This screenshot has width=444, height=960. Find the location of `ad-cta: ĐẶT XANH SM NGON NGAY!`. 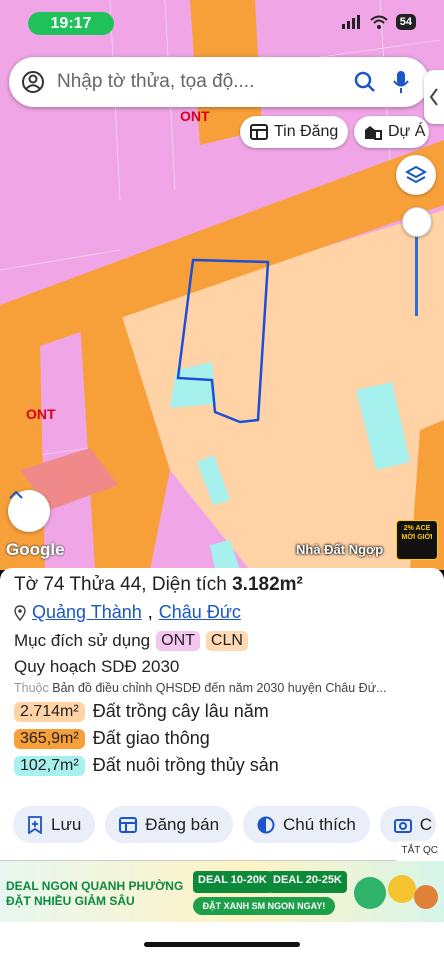

ad-cta: ĐẶT XANH SM NGON NGAY! is located at coordinates (264, 906).